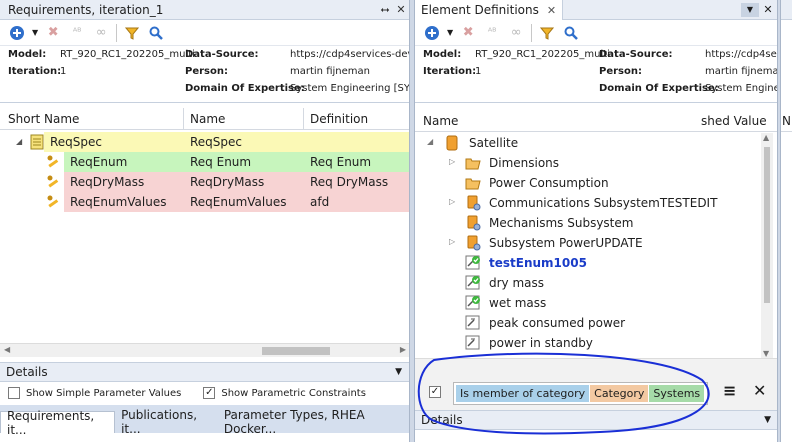 Image resolution: width=792 pixels, height=442 pixels. Describe the element at coordinates (204, 10) in the screenshot. I see `requirements-titlebar: Requirements, iteration_1 ⭤ ✕` at that location.